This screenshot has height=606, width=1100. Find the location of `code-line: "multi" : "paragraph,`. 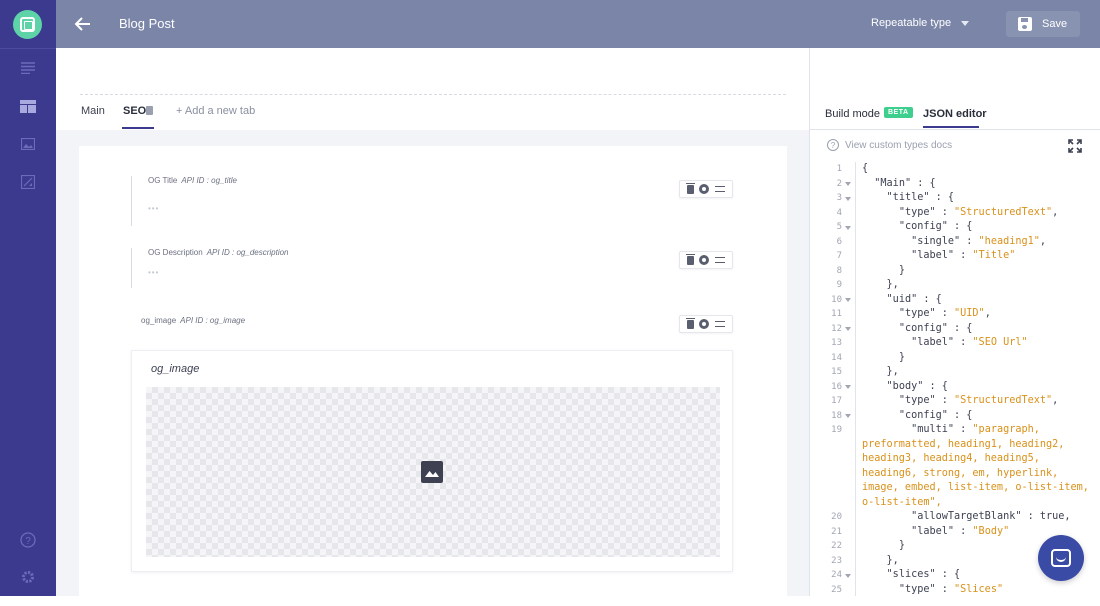

code-line: "multi" : "paragraph, is located at coordinates (975, 429).